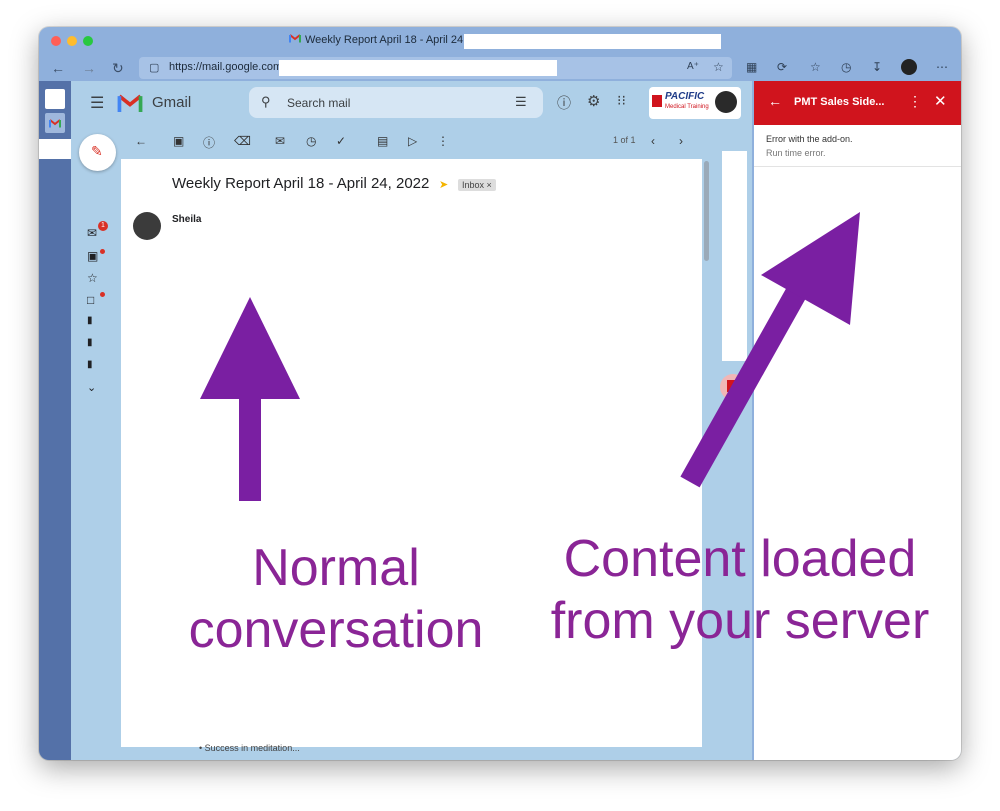  Describe the element at coordinates (915, 101) in the screenshot. I see `addon-more-icon: ⋮` at that location.